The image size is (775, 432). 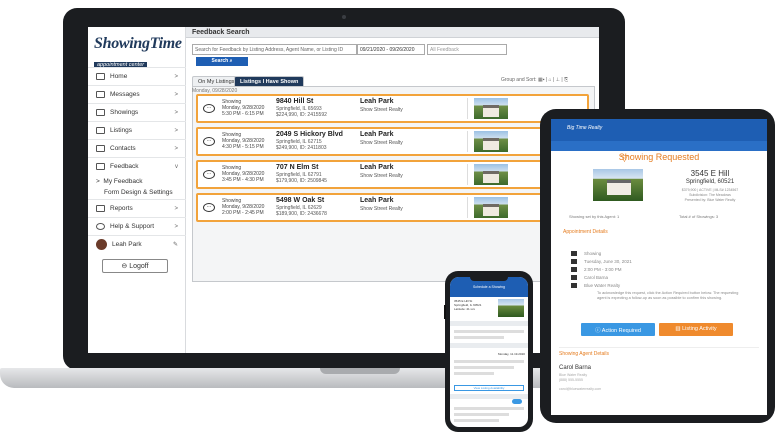 What do you see at coordinates (489, 287) in the screenshot?
I see `phone-title: Schedule a Showing` at bounding box center [489, 287].